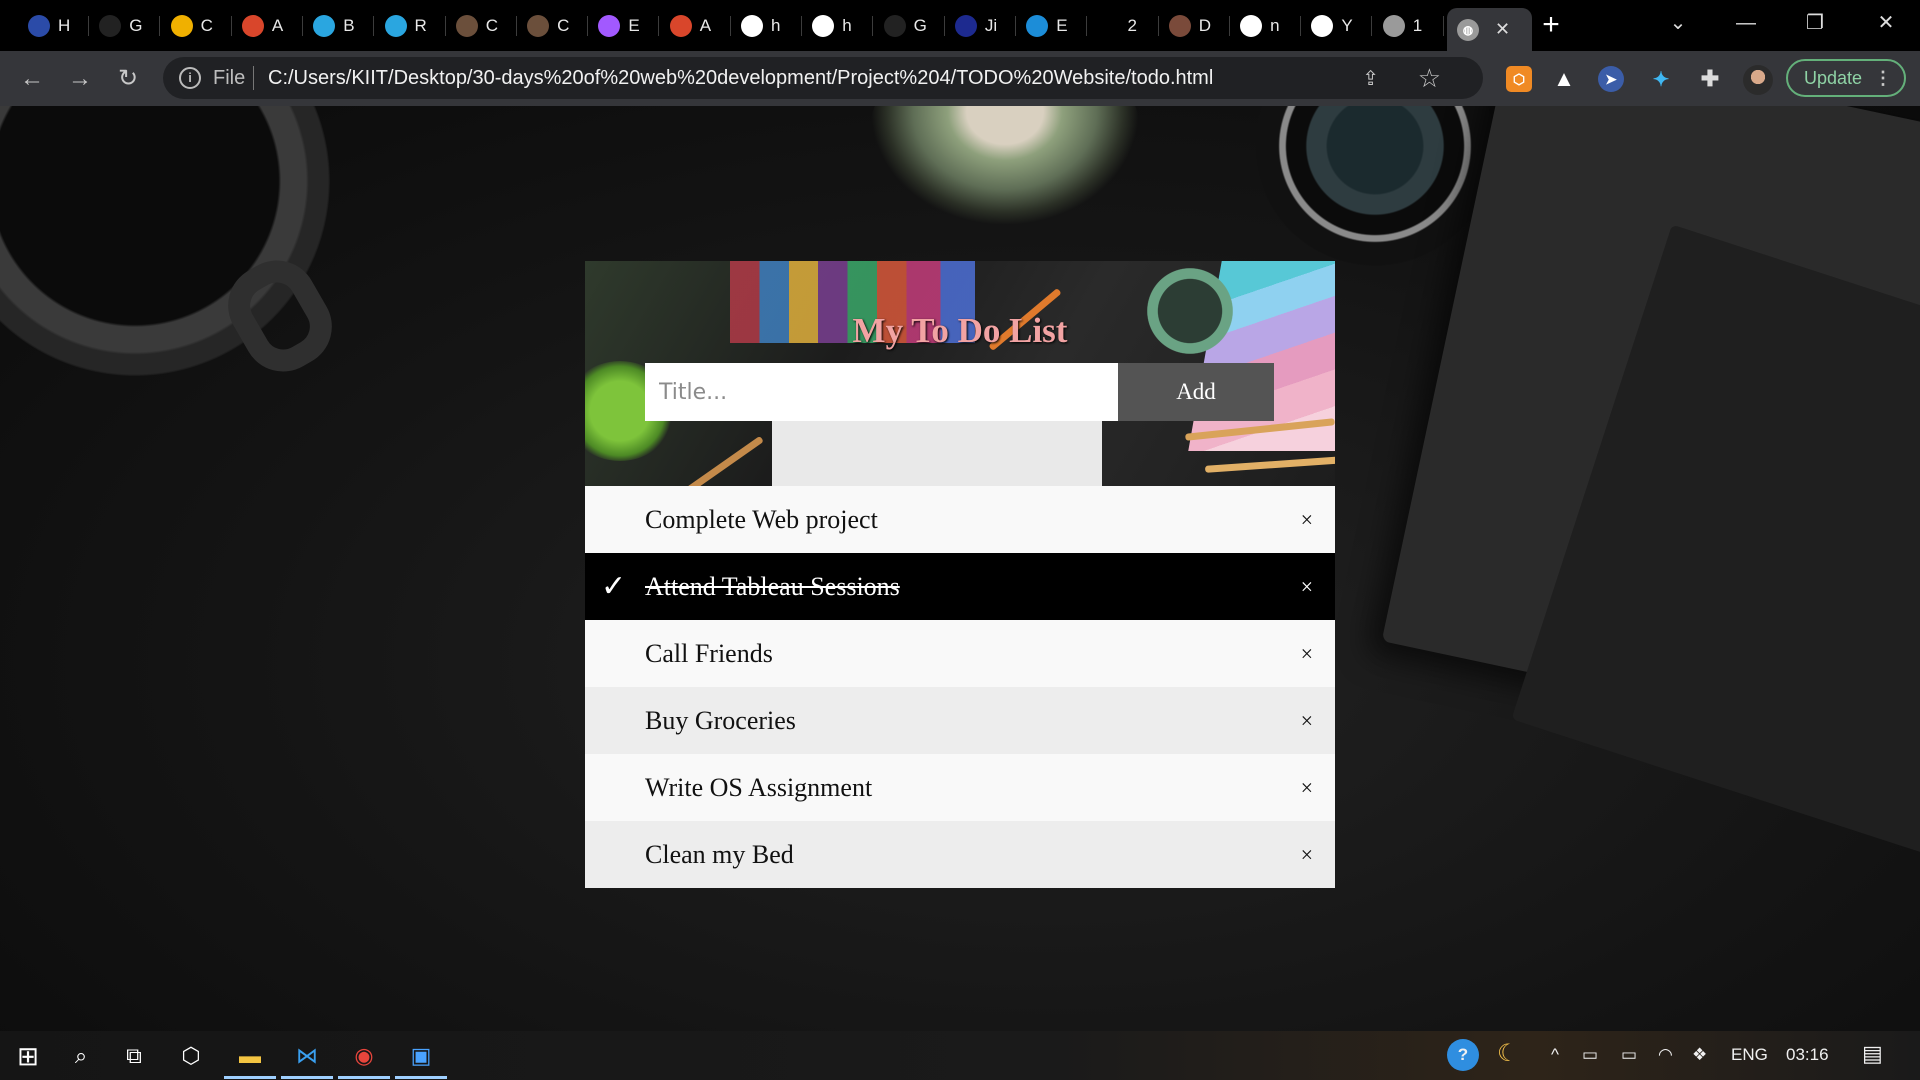 The width and height of the screenshot is (1920, 1080). What do you see at coordinates (1815, 23) in the screenshot?
I see `restore-icon: ❐` at bounding box center [1815, 23].